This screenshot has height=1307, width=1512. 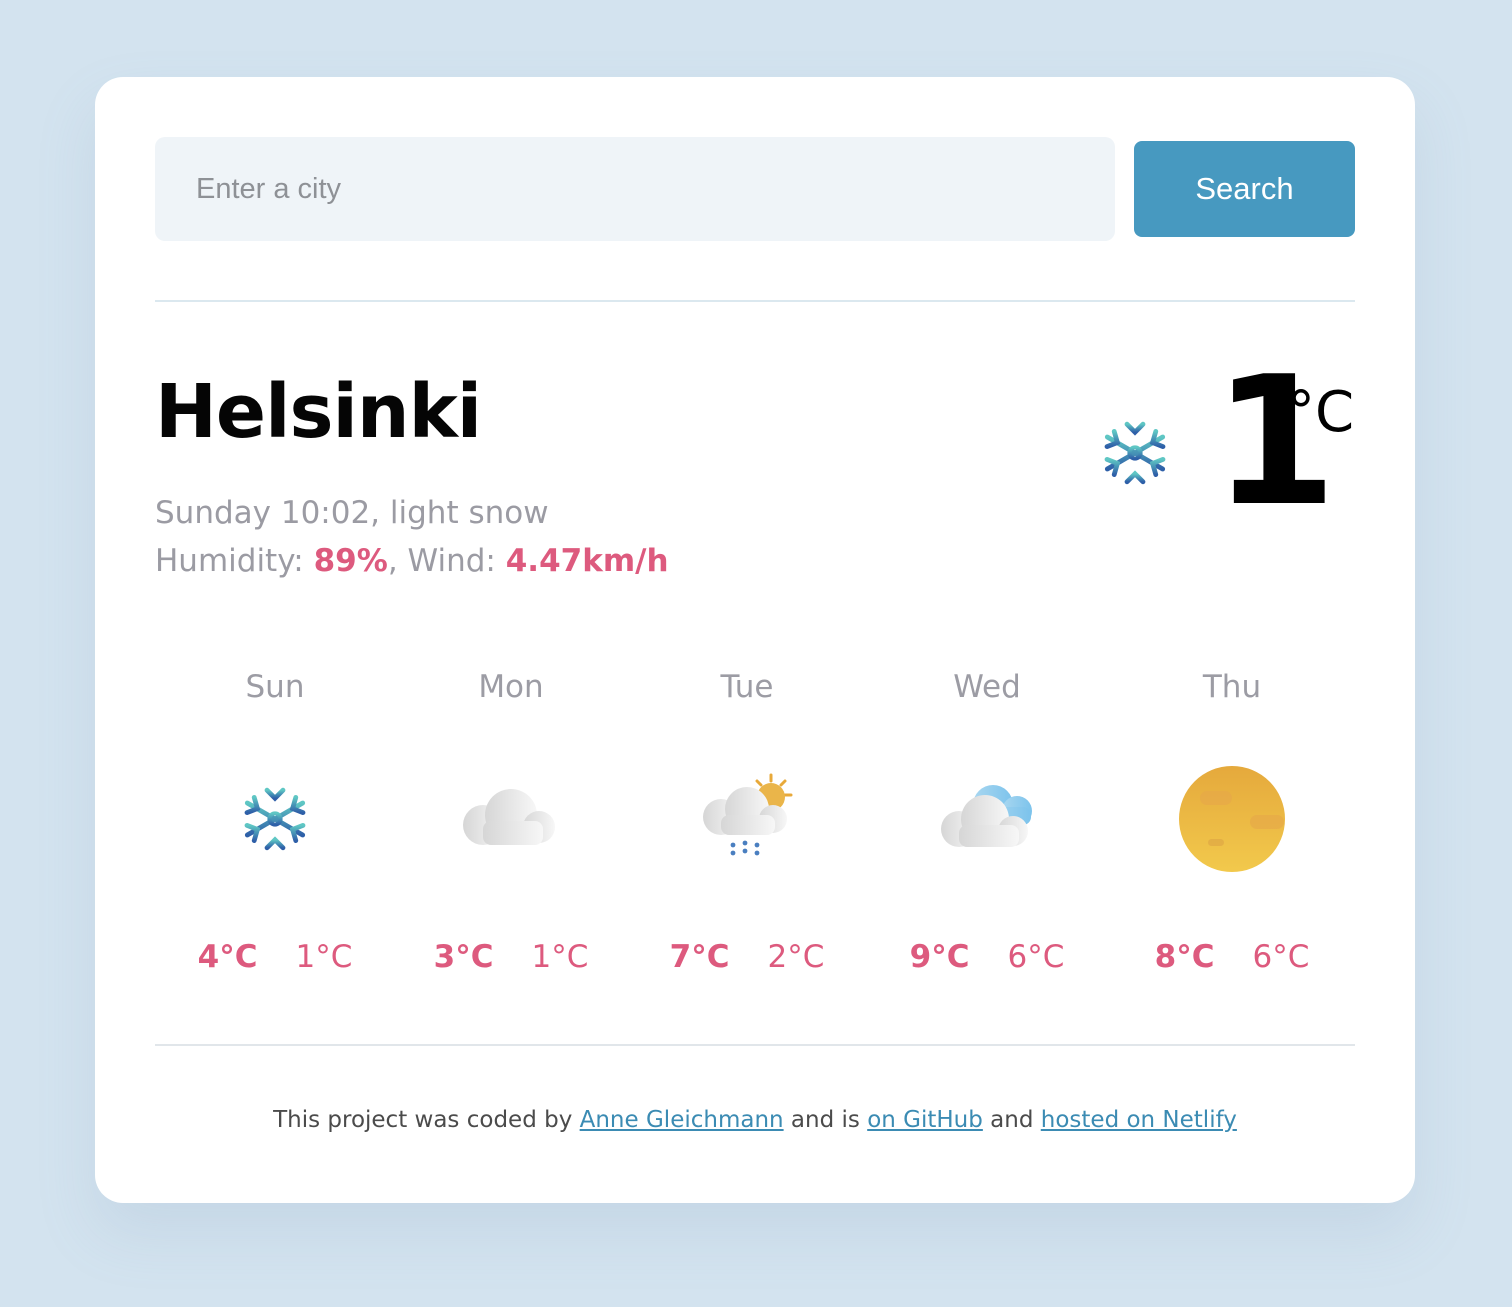 What do you see at coordinates (747, 687) in the screenshot?
I see `forecast-day-name: Tue` at bounding box center [747, 687].